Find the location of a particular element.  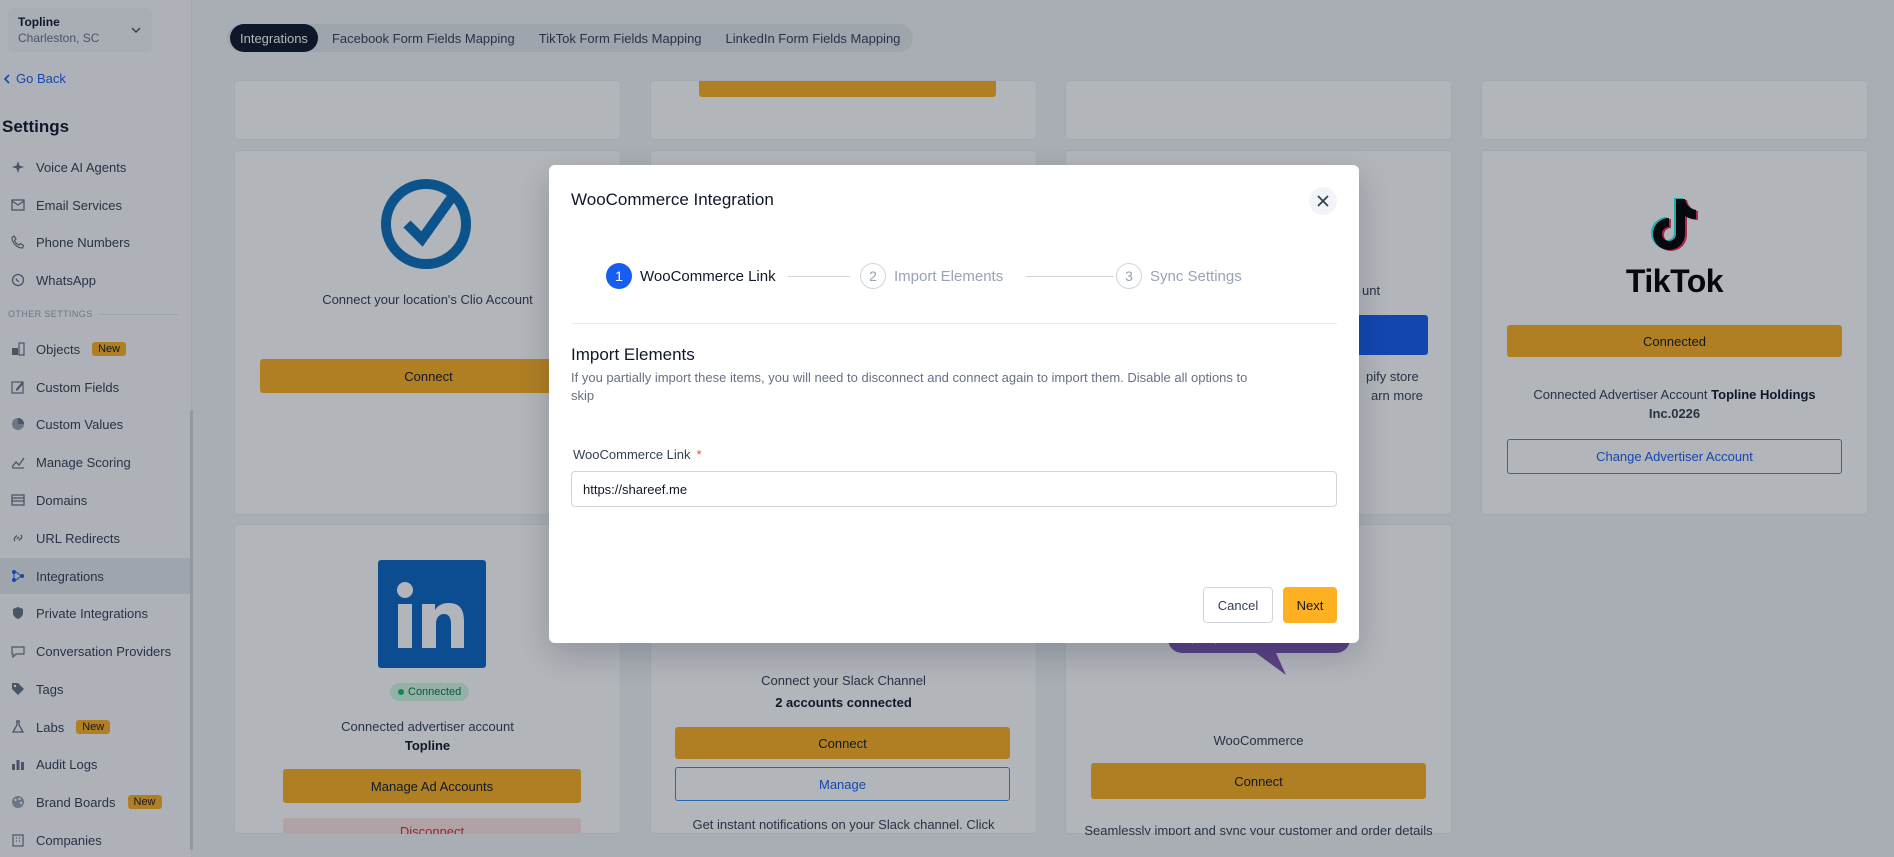

step-2-indicator: 2 is located at coordinates (873, 276).